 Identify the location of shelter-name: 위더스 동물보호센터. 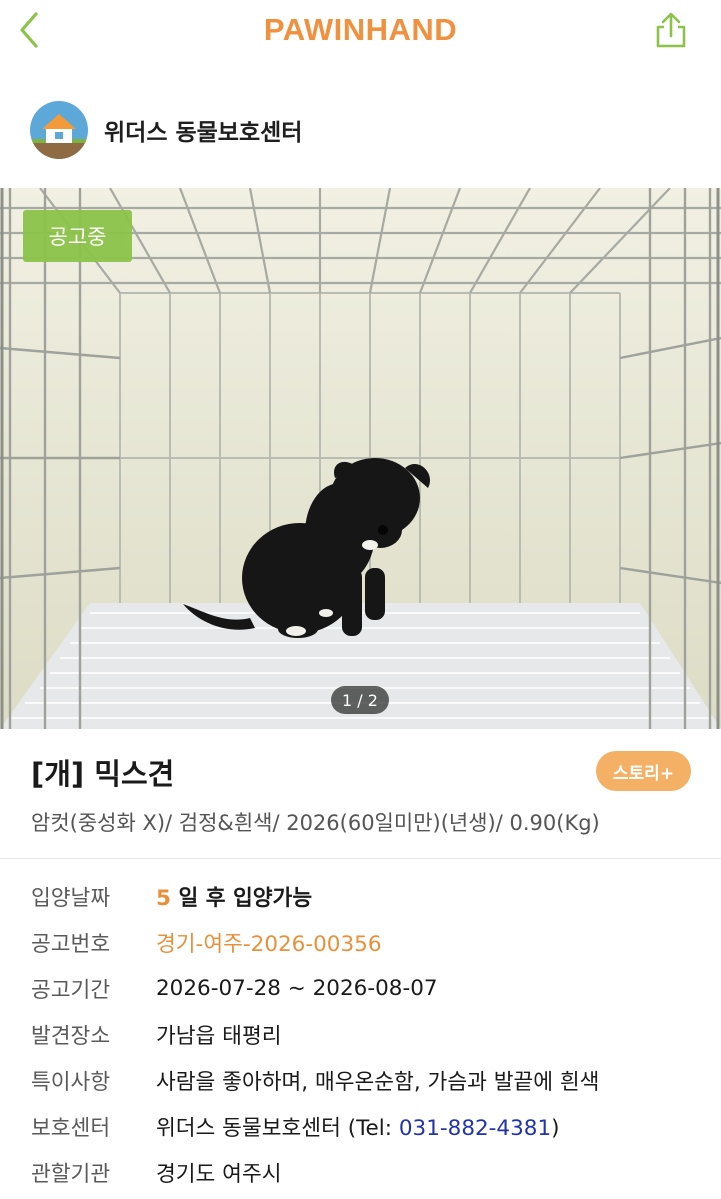
(203, 133).